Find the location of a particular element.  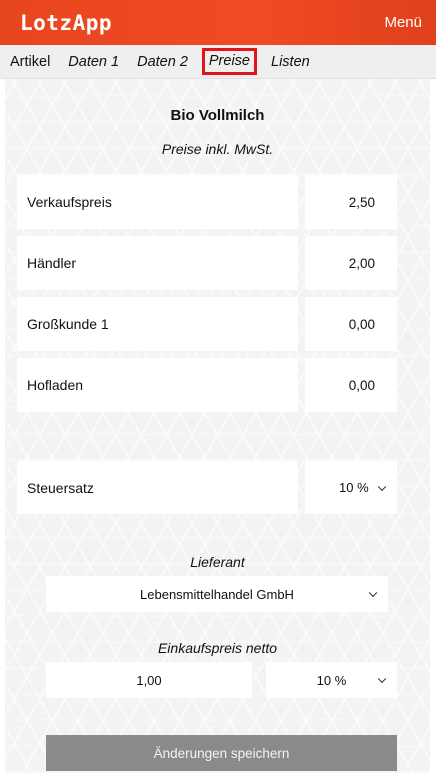

tax-rate-label: Steuersatz is located at coordinates (157, 487).